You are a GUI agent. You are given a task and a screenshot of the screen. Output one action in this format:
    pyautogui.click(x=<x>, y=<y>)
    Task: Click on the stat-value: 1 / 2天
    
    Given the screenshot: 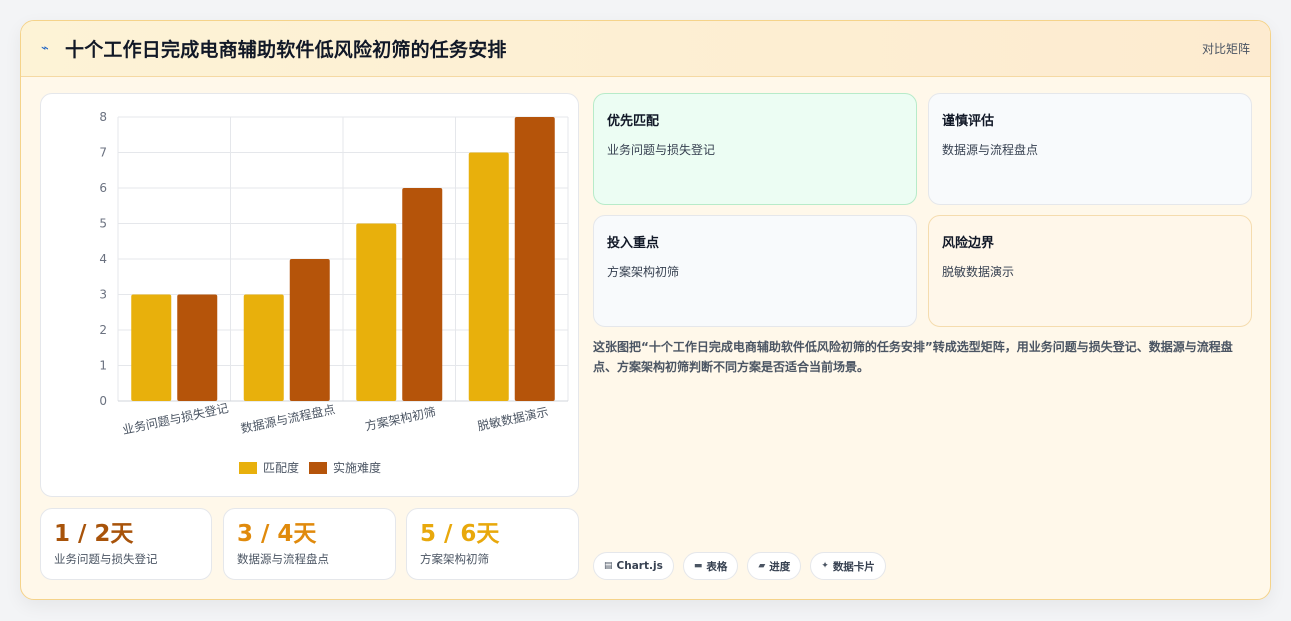 What is the action you would take?
    pyautogui.click(x=94, y=534)
    